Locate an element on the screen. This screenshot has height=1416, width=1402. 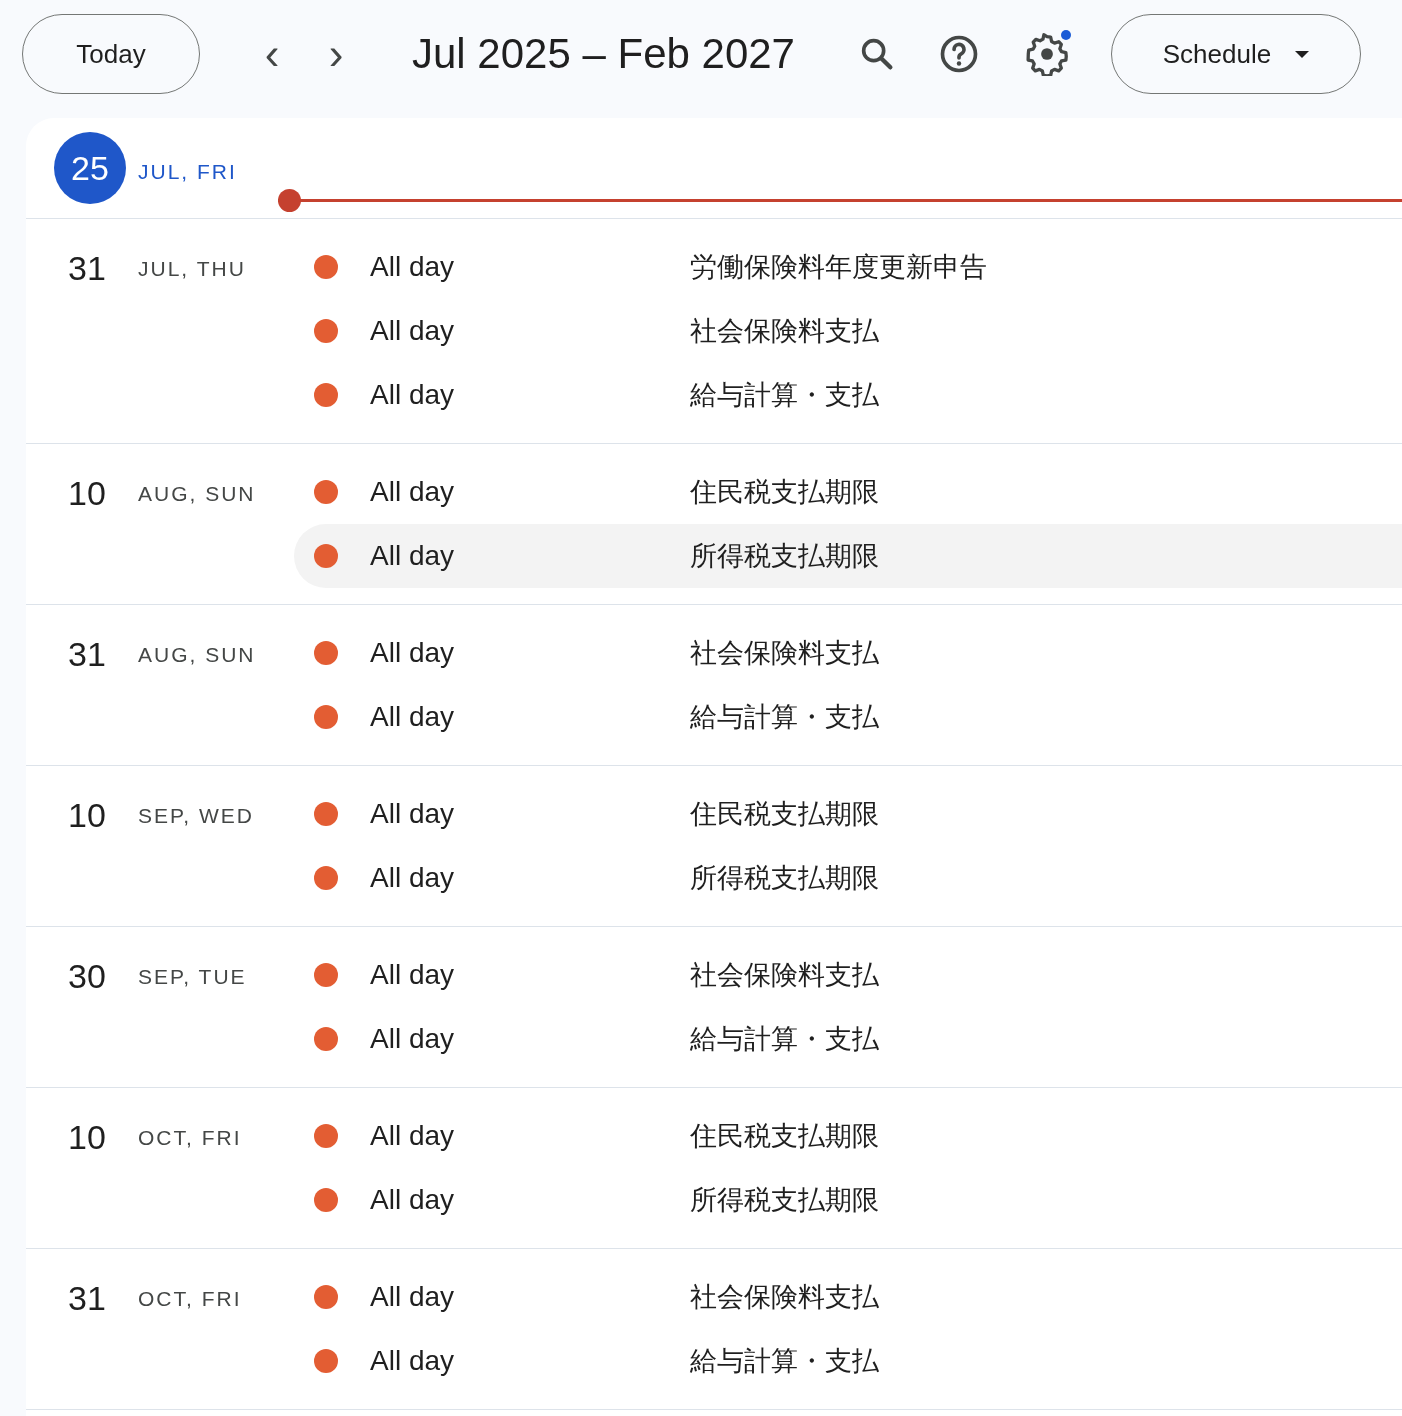
next-button: › is located at coordinates (336, 54).